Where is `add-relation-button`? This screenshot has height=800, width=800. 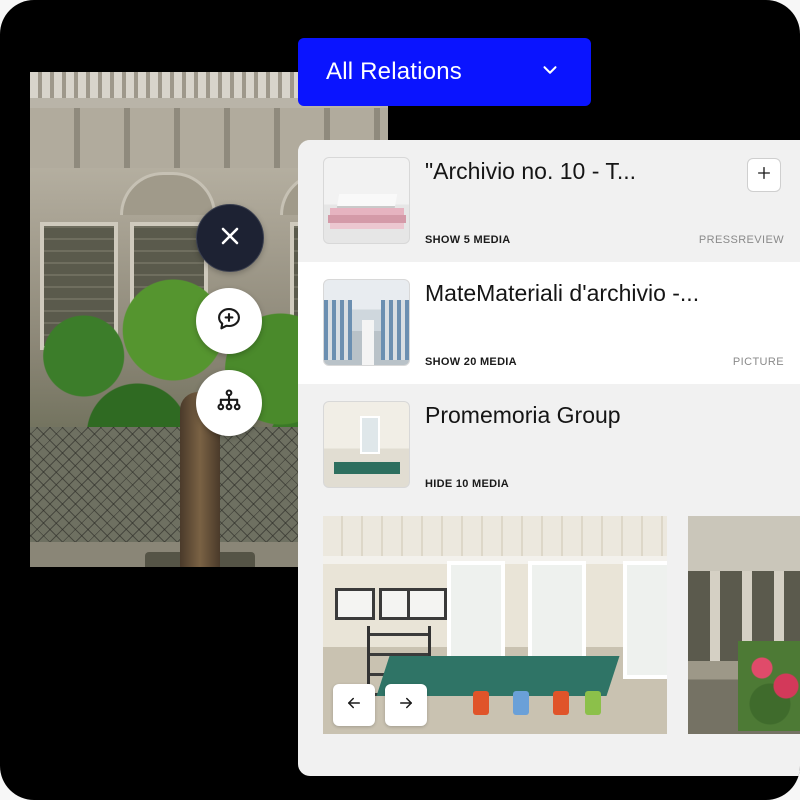
add-relation-button is located at coordinates (764, 175).